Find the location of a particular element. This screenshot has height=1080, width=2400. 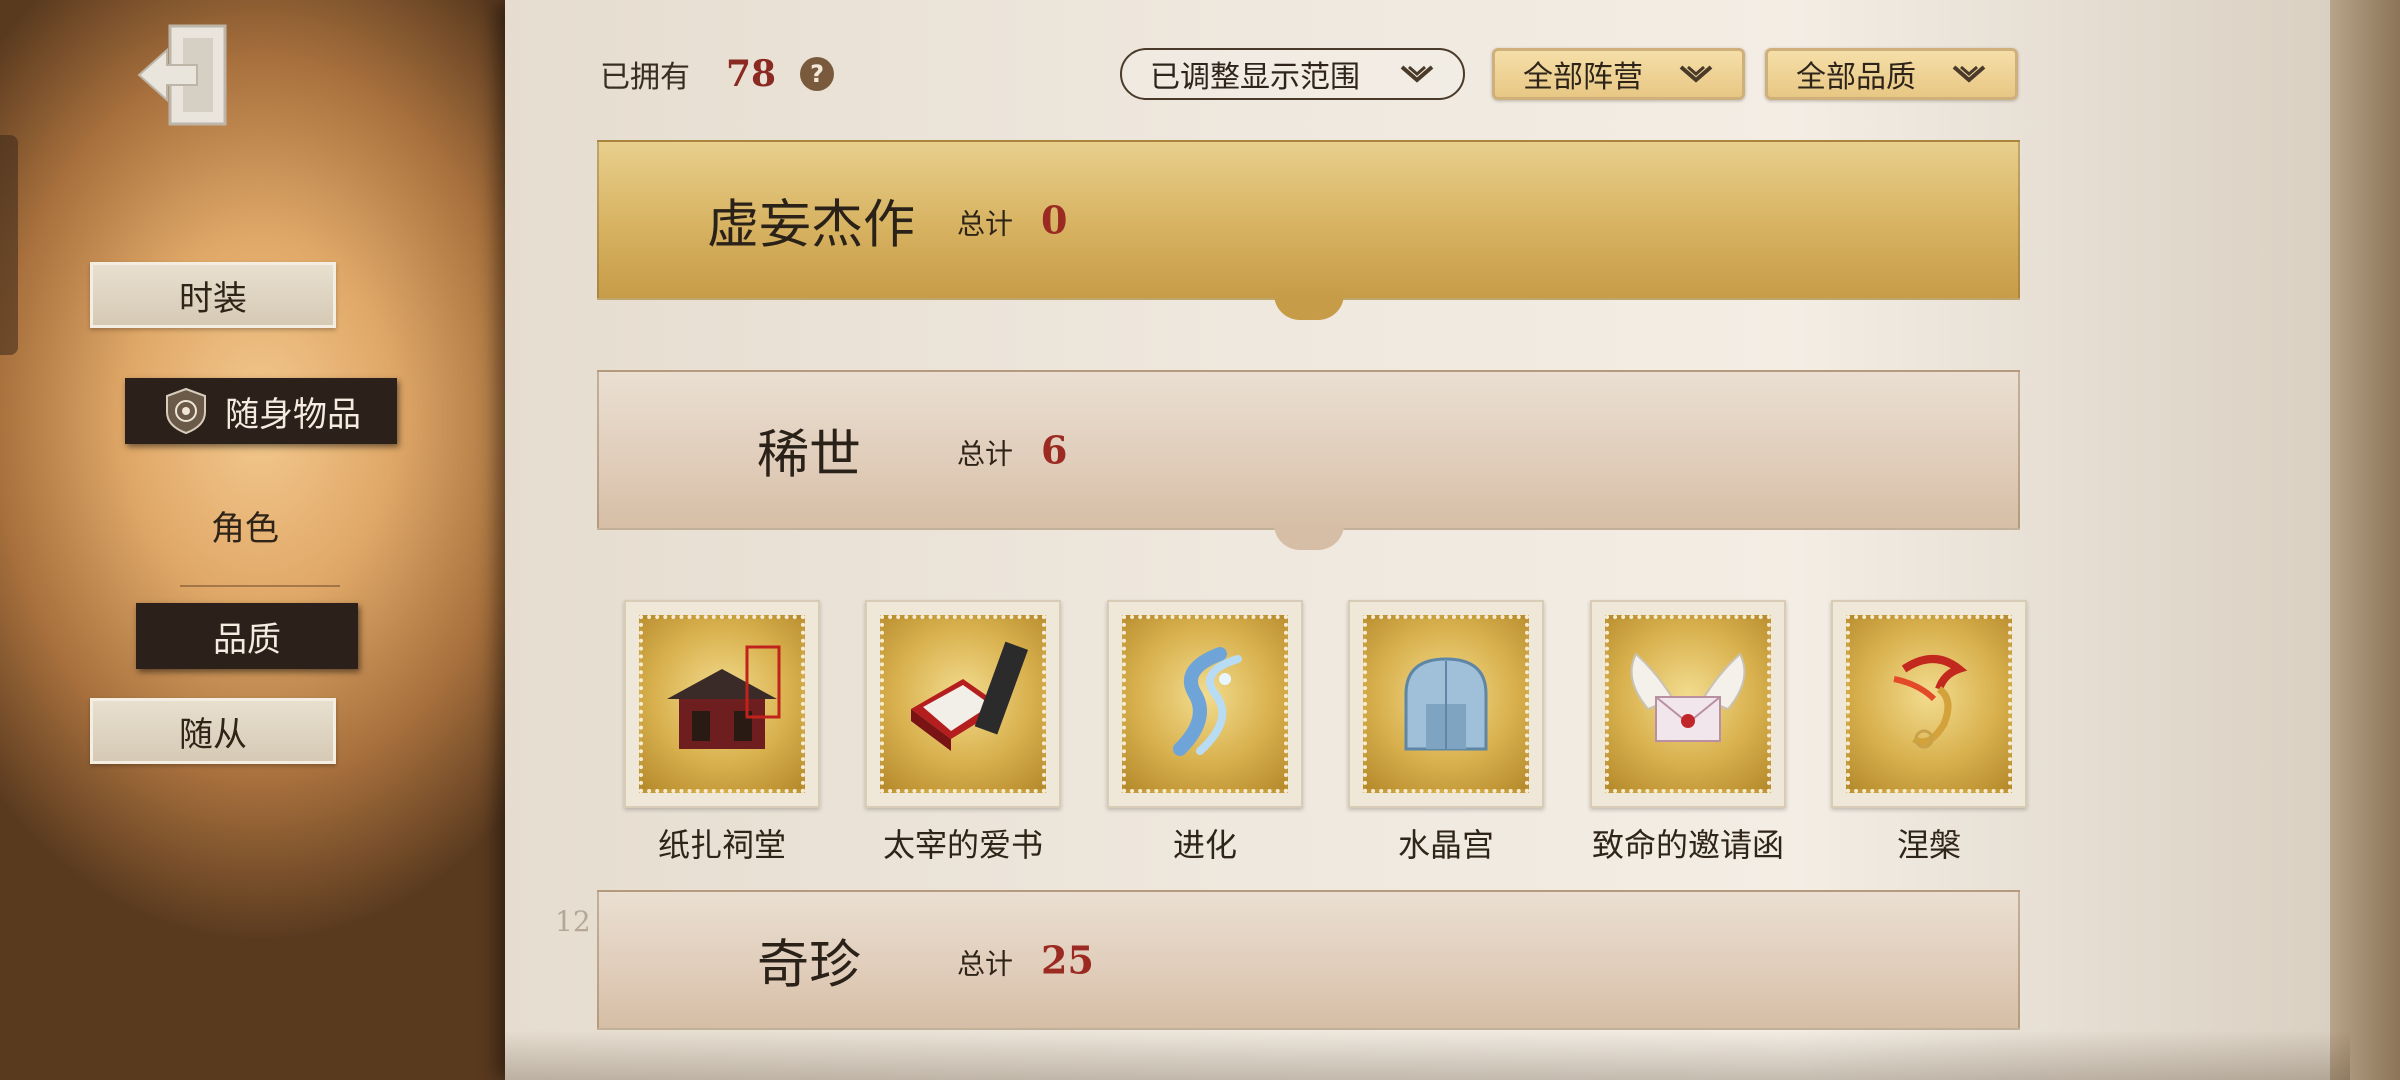

exit-icon is located at coordinates (182, 75).